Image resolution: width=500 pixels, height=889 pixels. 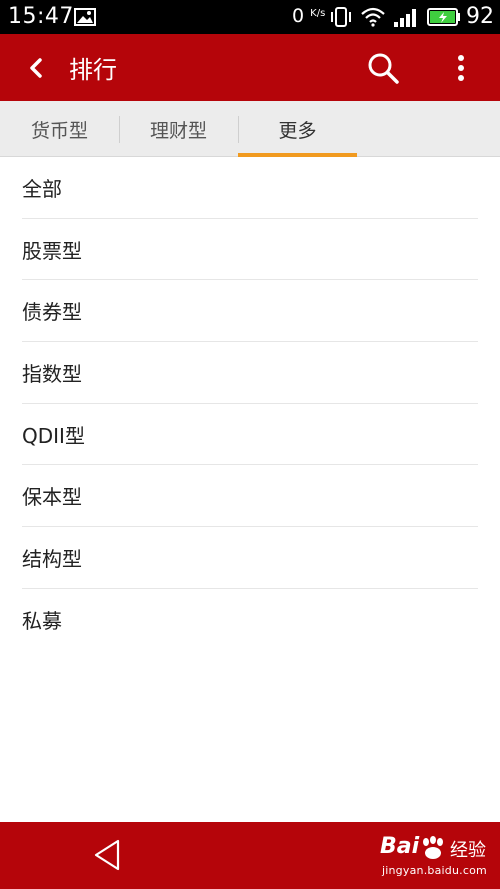 I want to click on tab-label: 更多, so click(x=297, y=130).